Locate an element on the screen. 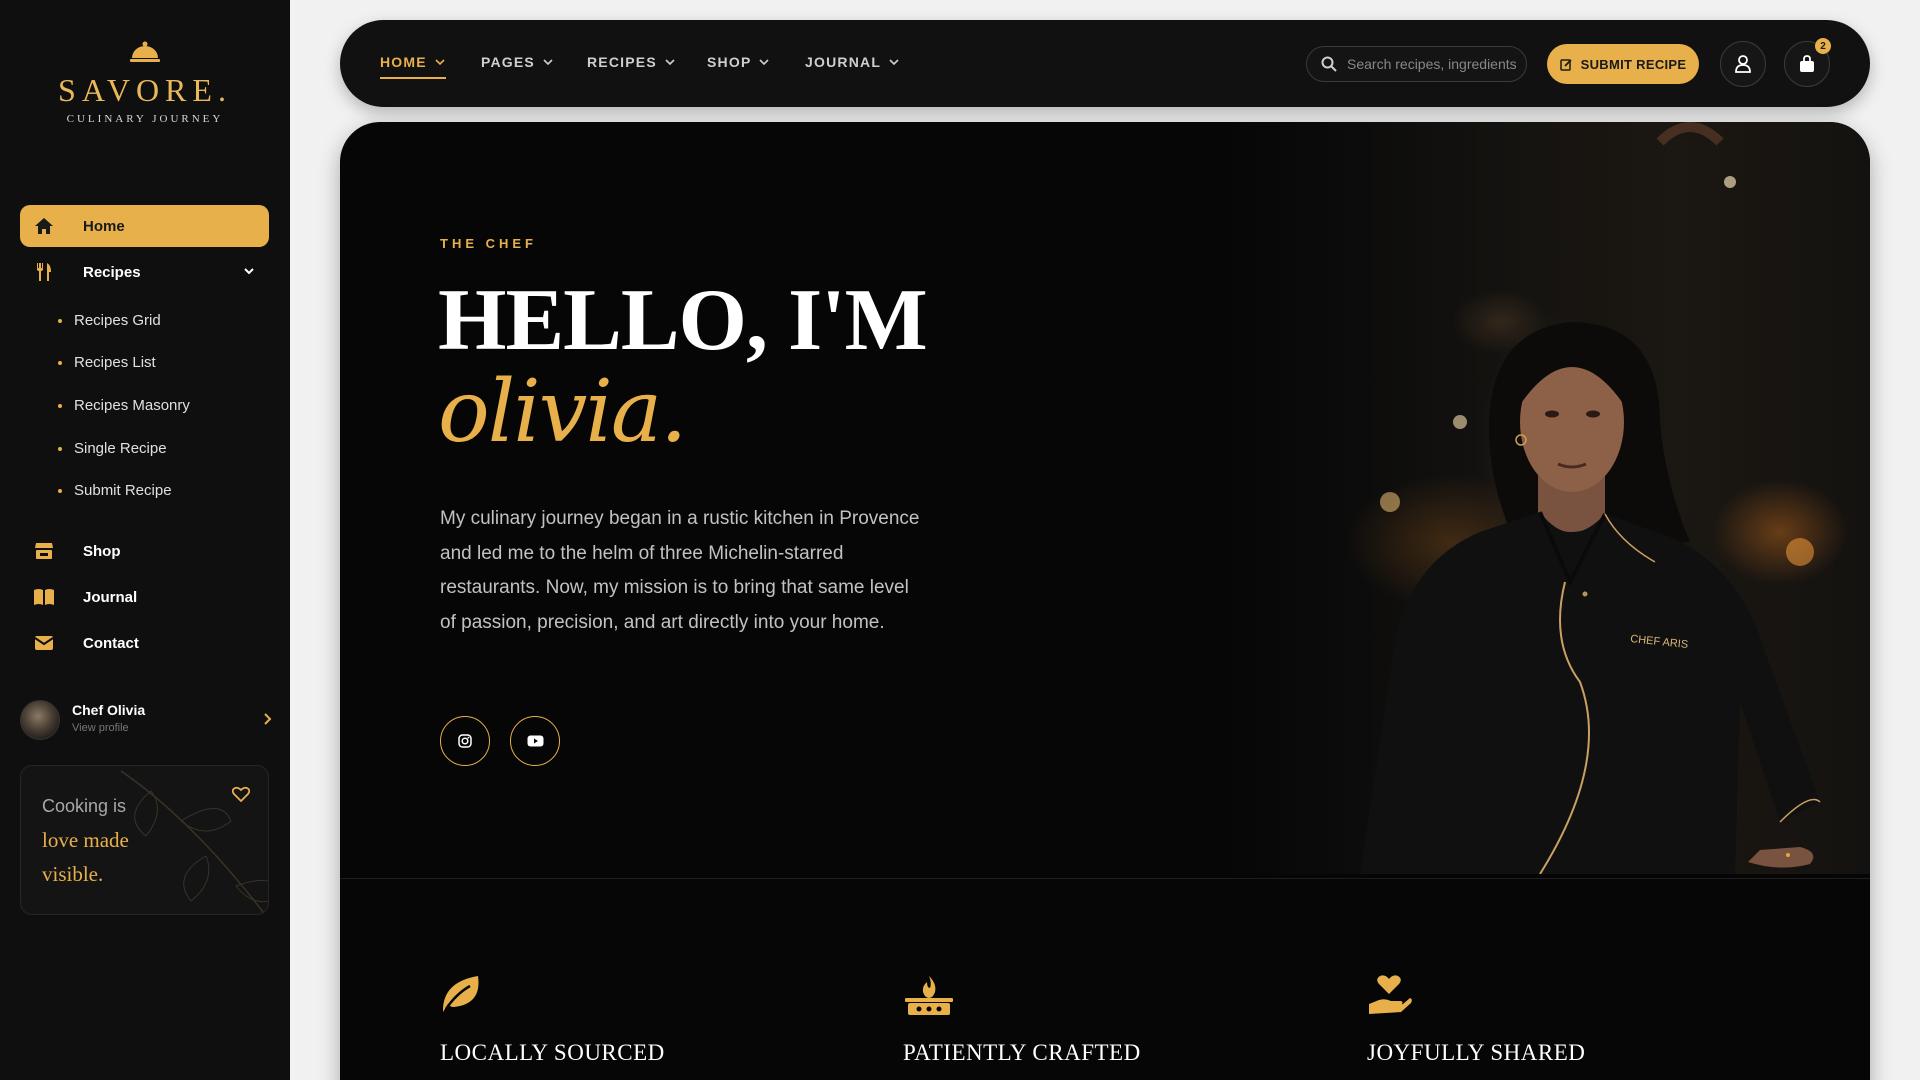  instagram-icon is located at coordinates (465, 741).